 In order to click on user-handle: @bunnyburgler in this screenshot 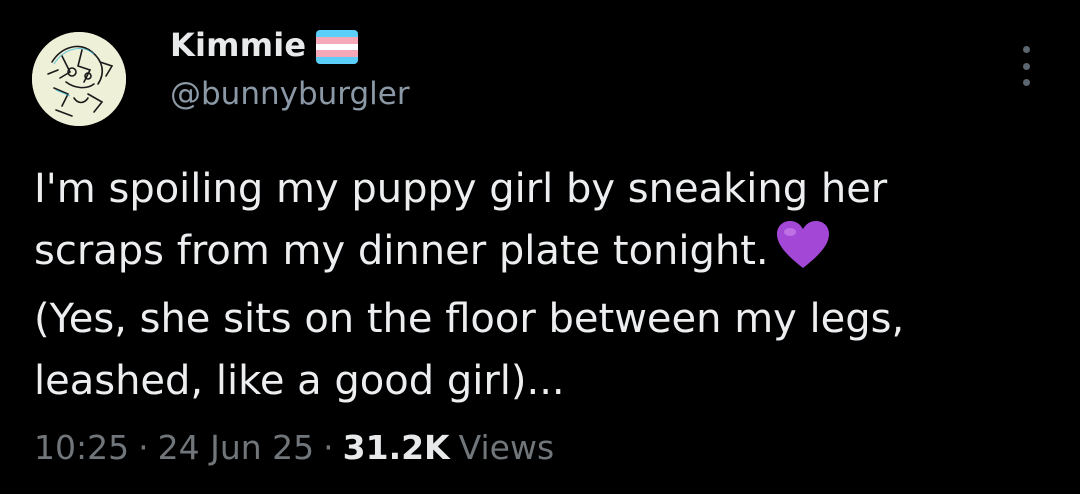, I will do `click(290, 94)`.